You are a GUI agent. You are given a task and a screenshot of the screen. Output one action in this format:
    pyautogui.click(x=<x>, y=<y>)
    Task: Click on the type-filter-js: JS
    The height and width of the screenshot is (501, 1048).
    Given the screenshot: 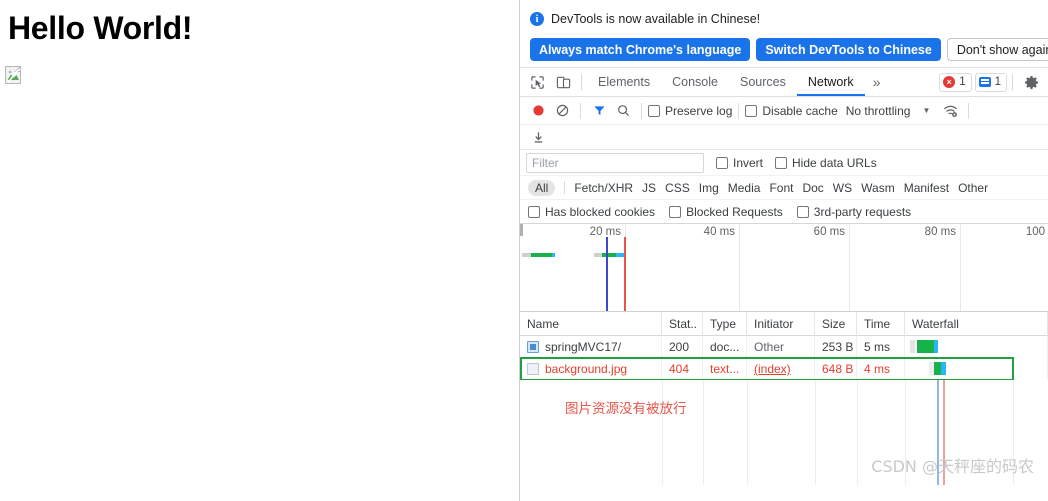 What is the action you would take?
    pyautogui.click(x=649, y=188)
    